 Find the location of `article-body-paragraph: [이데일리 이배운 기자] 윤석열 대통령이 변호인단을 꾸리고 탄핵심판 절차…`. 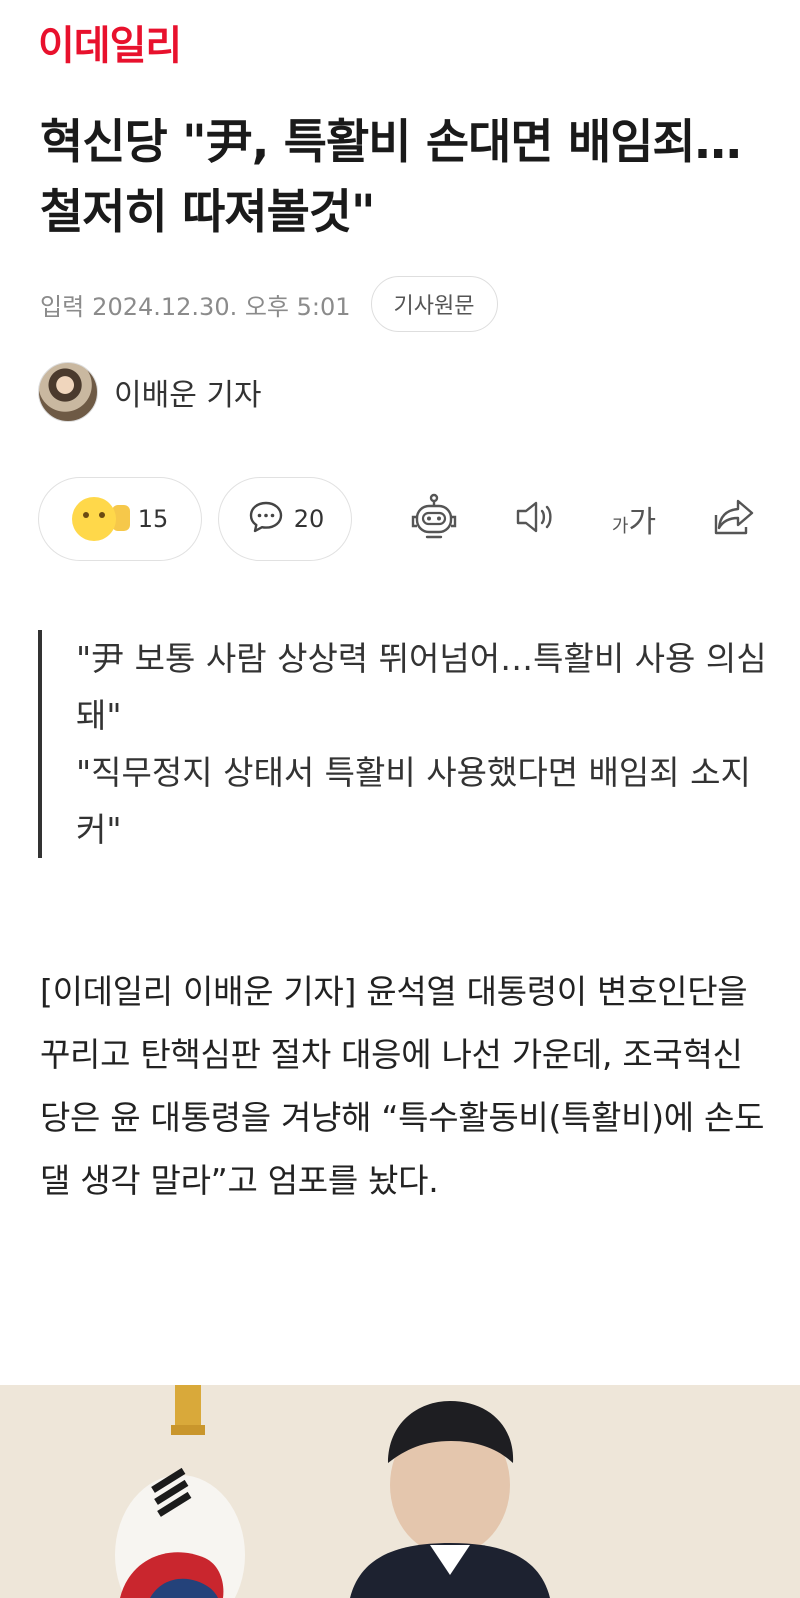

article-body-paragraph: [이데일리 이배운 기자] 윤석열 대통령이 변호인단을 꾸리고 탄핵심판 절차… is located at coordinates (402, 1086).